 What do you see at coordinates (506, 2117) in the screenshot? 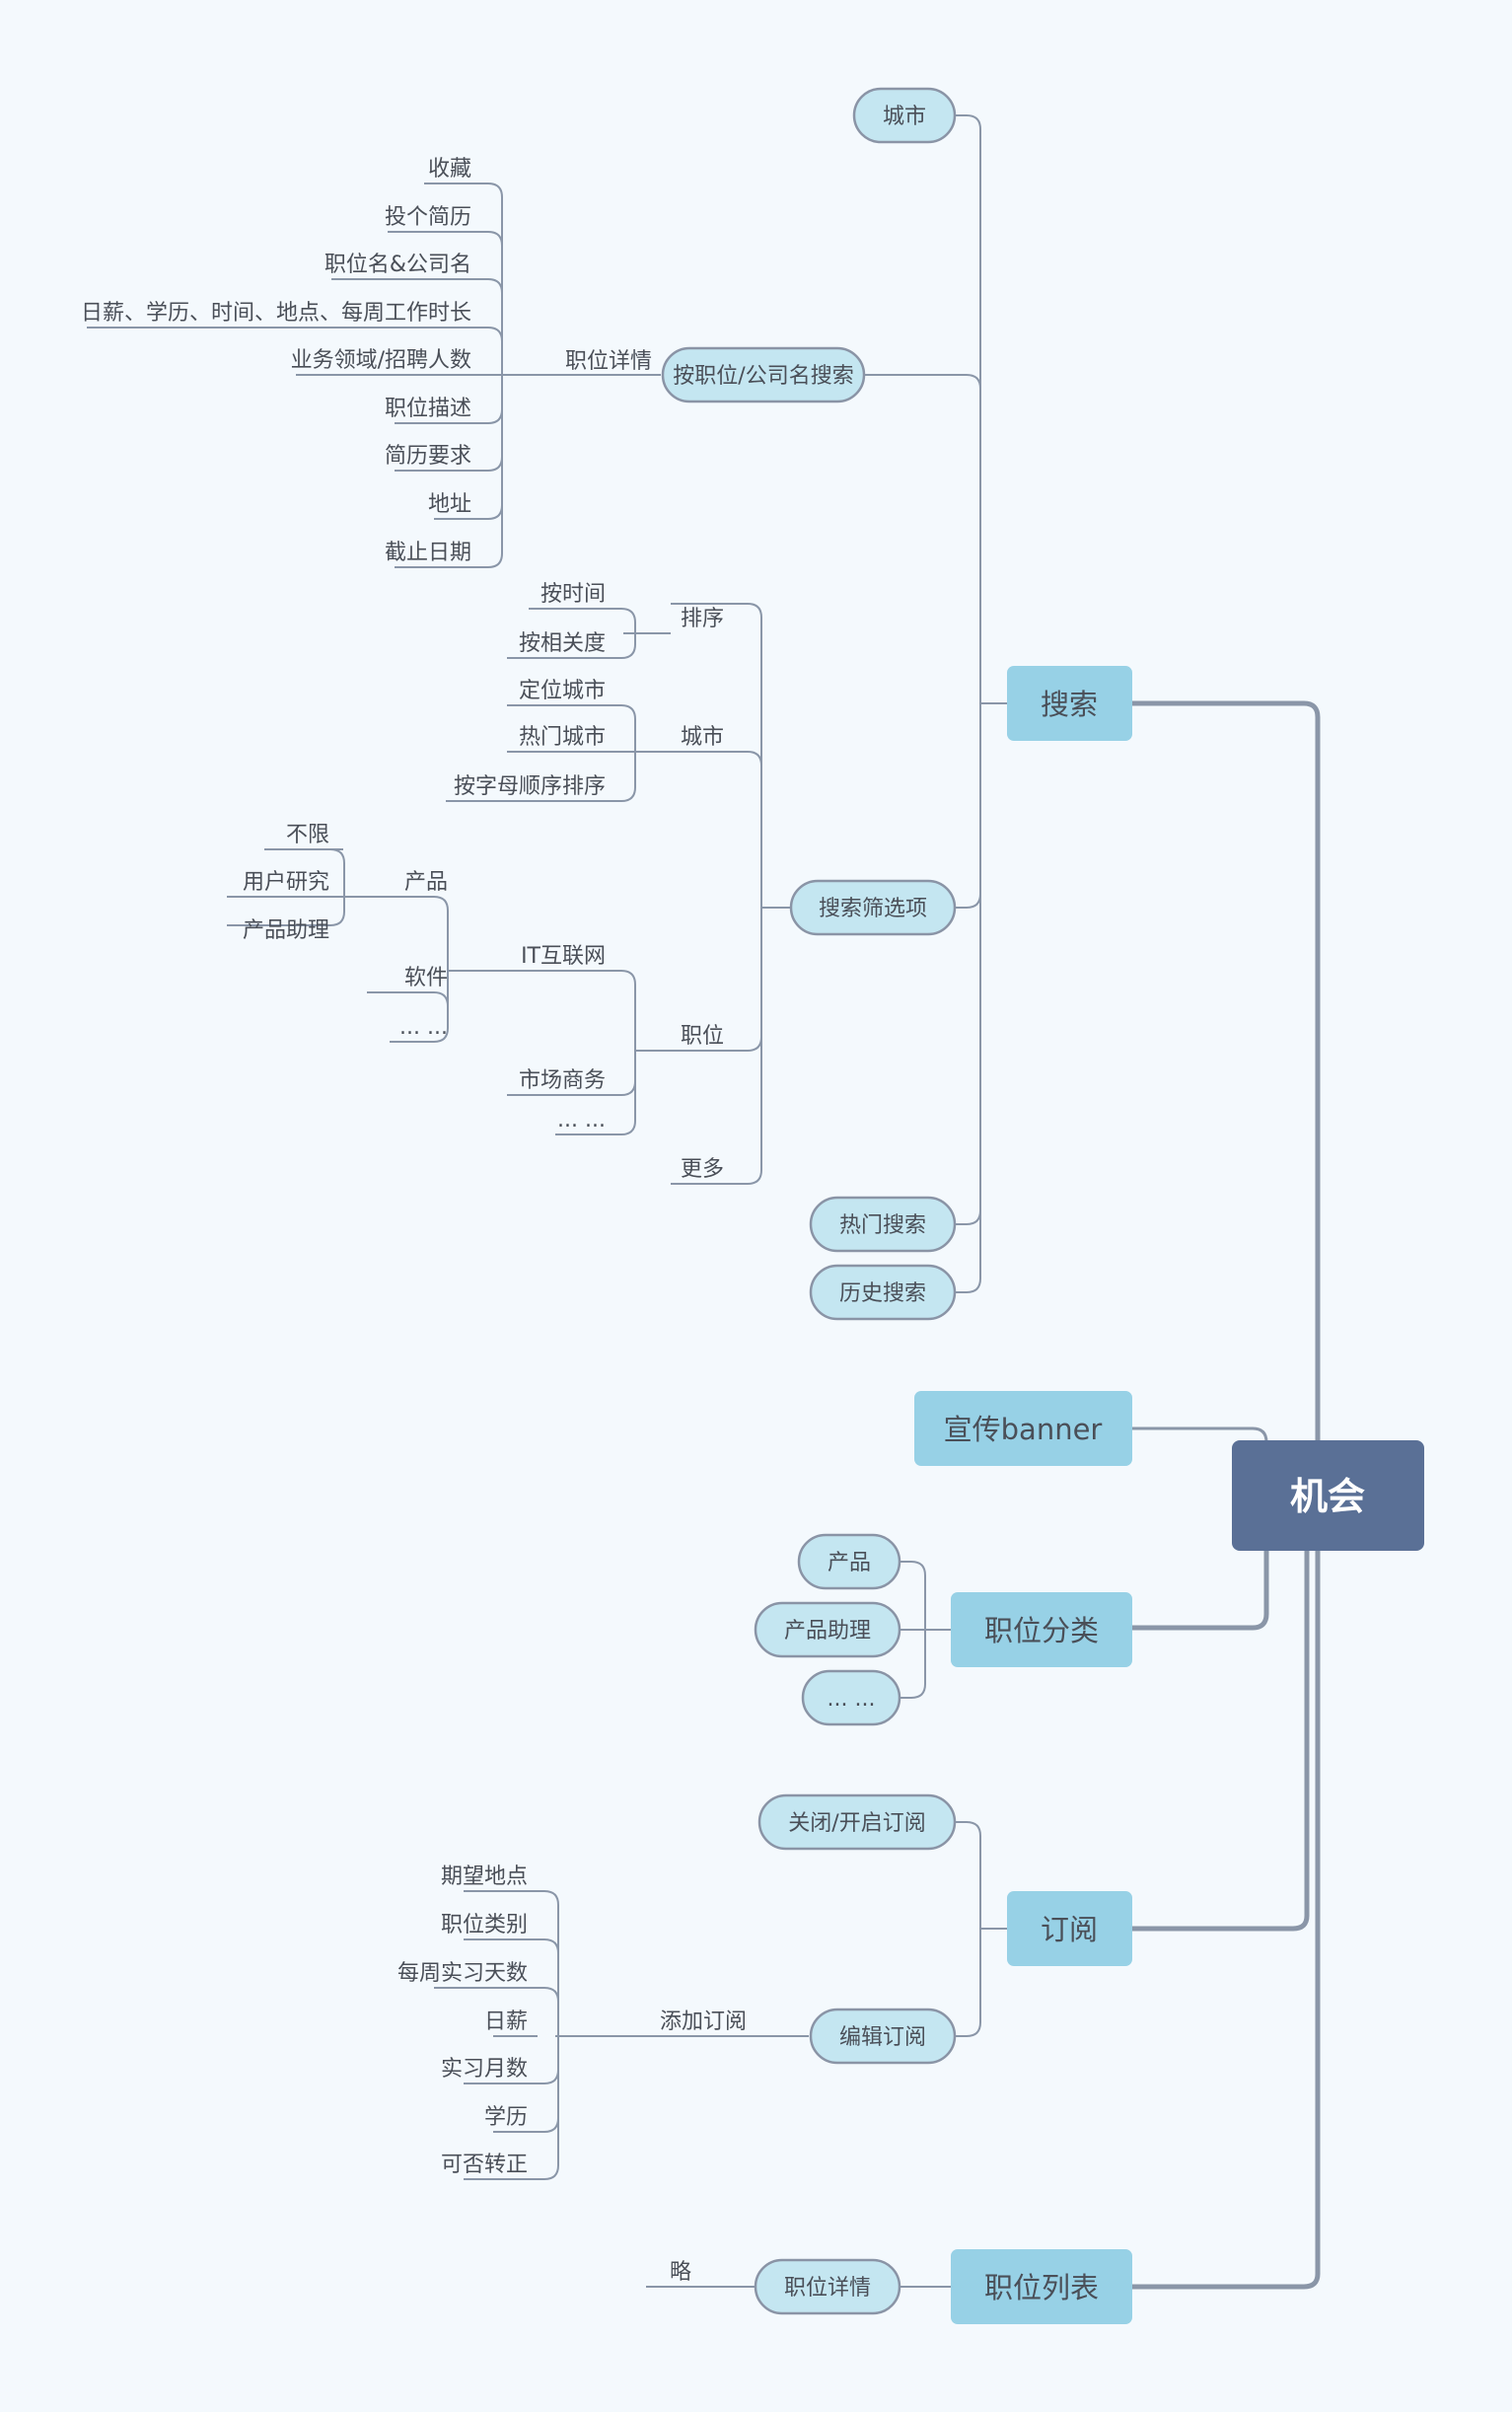
I see `subscription-item: 学历` at bounding box center [506, 2117].